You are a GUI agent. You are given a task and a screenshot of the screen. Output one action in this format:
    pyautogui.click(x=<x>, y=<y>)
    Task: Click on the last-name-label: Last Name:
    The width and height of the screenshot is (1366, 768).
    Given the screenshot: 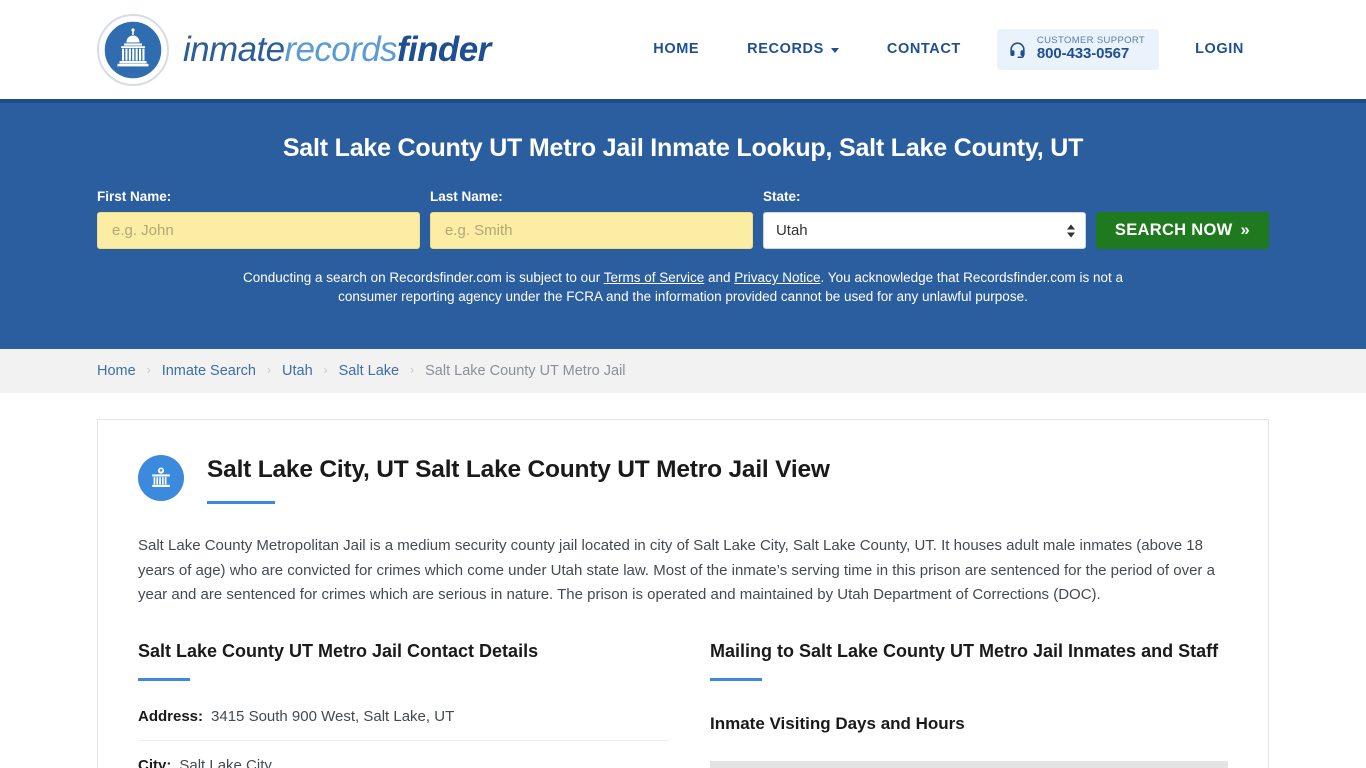 What is the action you would take?
    pyautogui.click(x=466, y=196)
    